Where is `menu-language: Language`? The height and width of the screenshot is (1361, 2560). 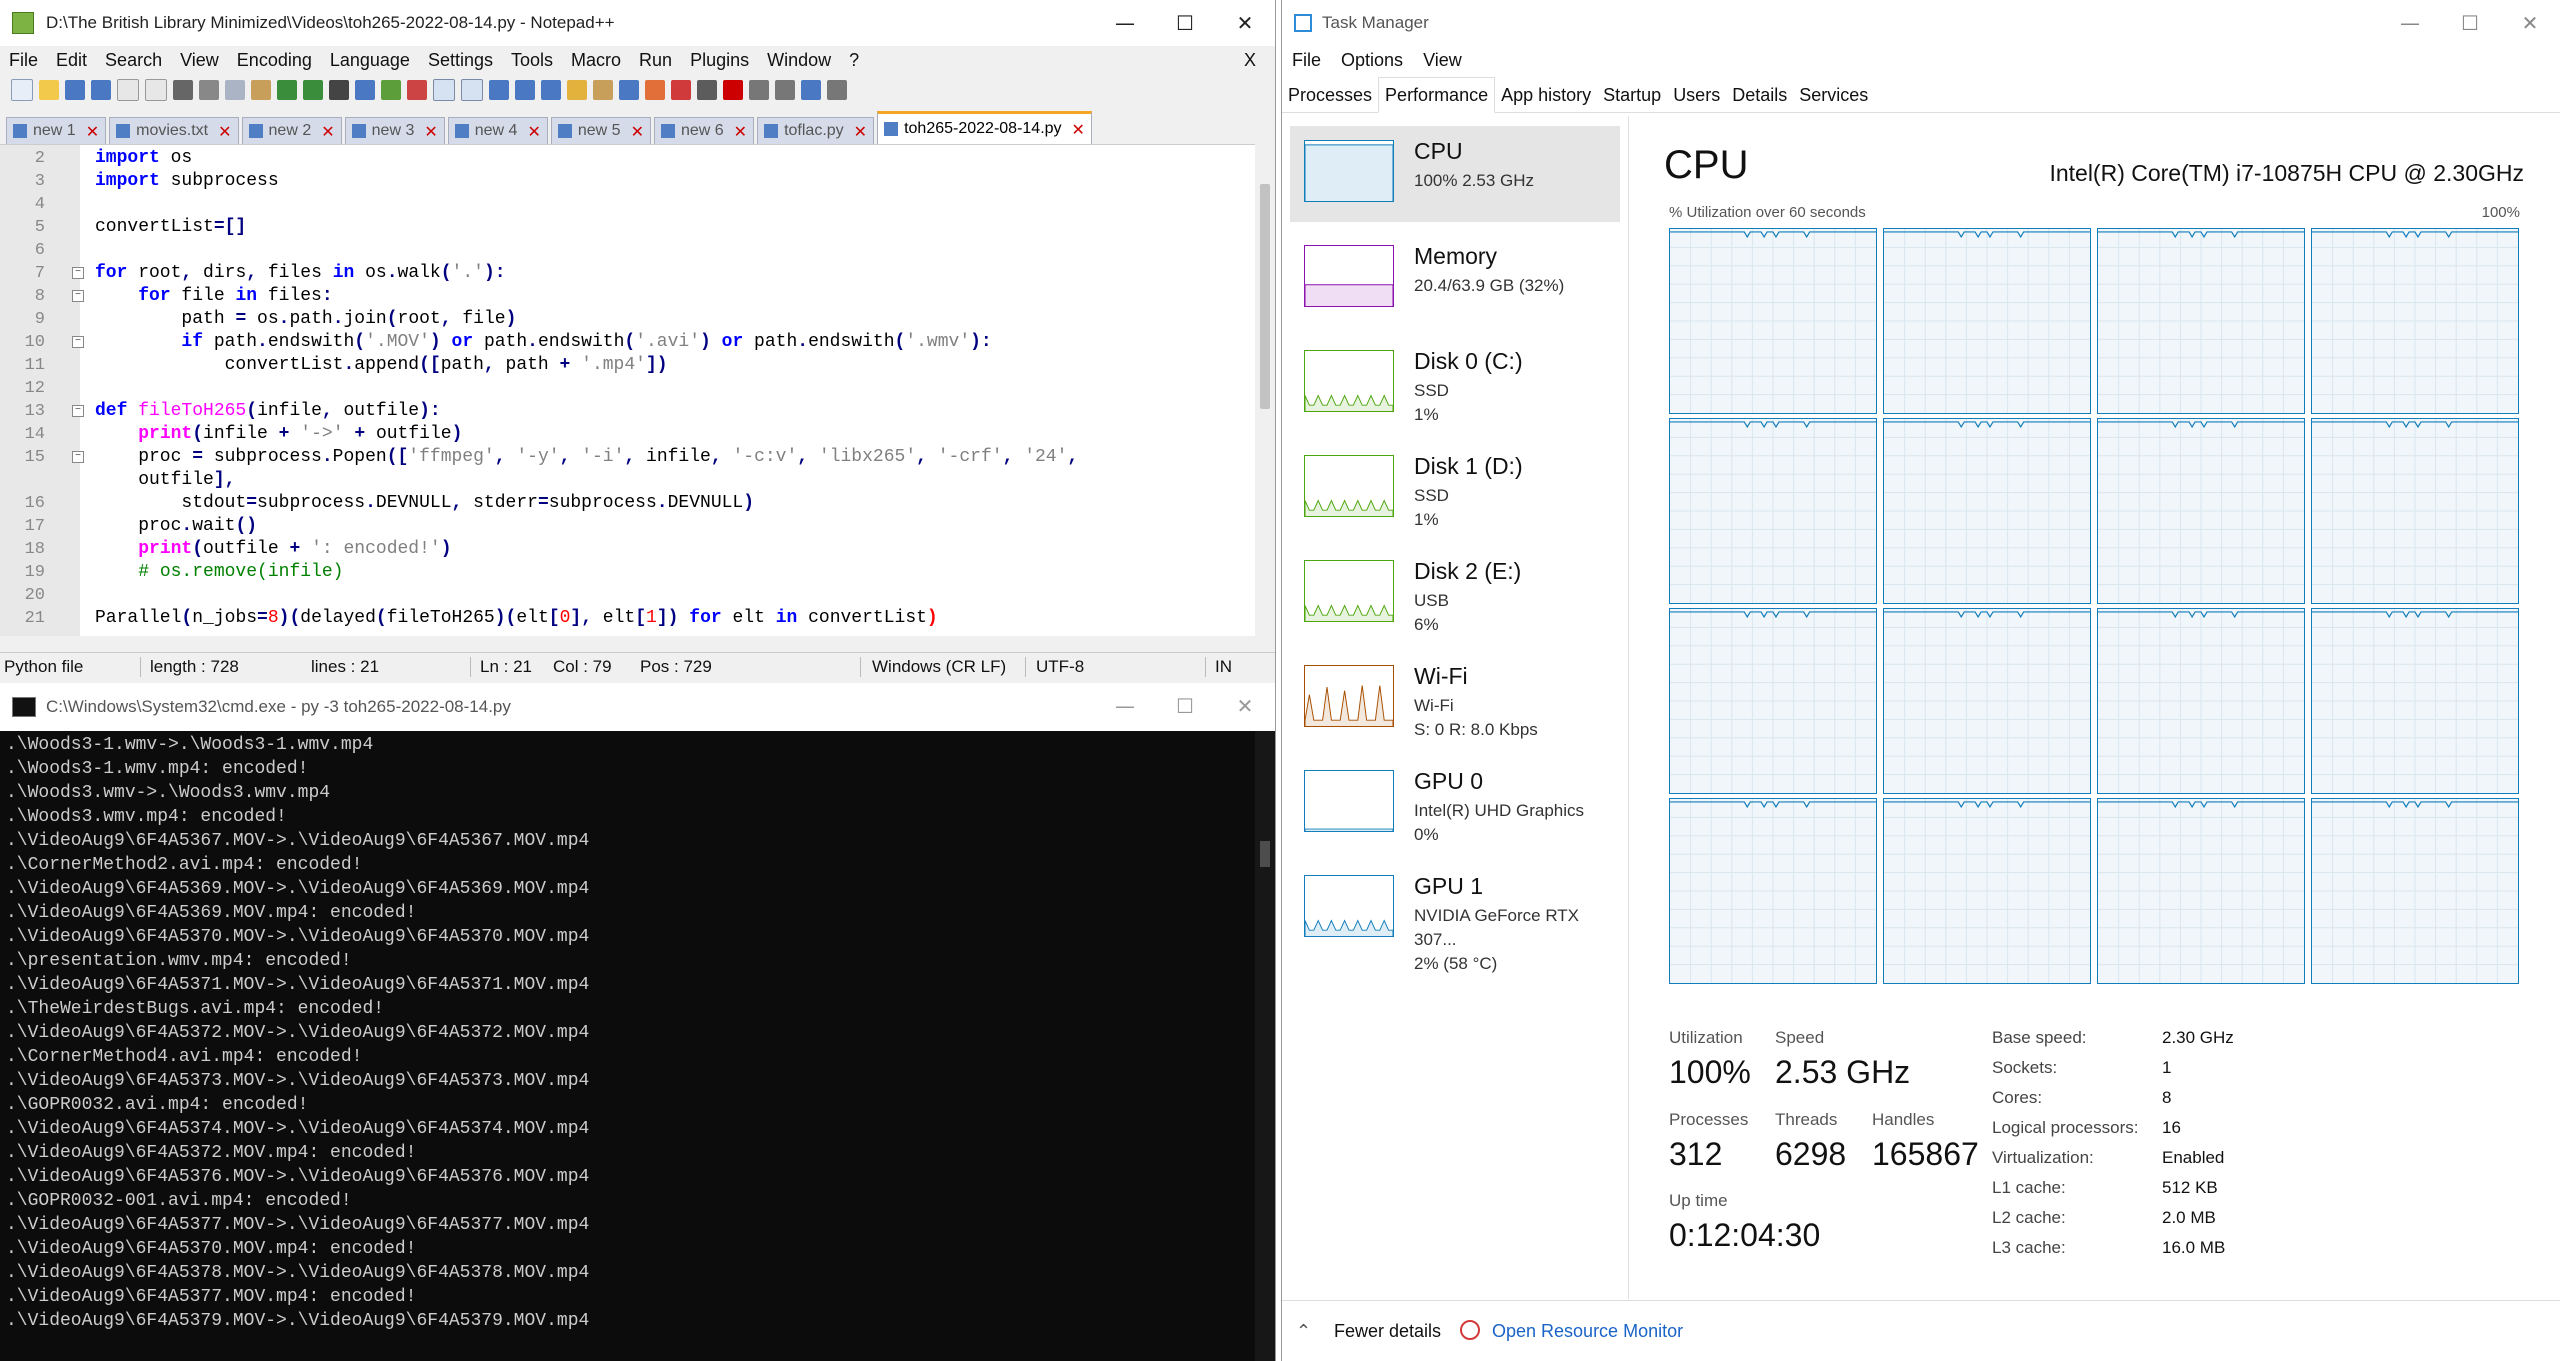 menu-language: Language is located at coordinates (370, 60).